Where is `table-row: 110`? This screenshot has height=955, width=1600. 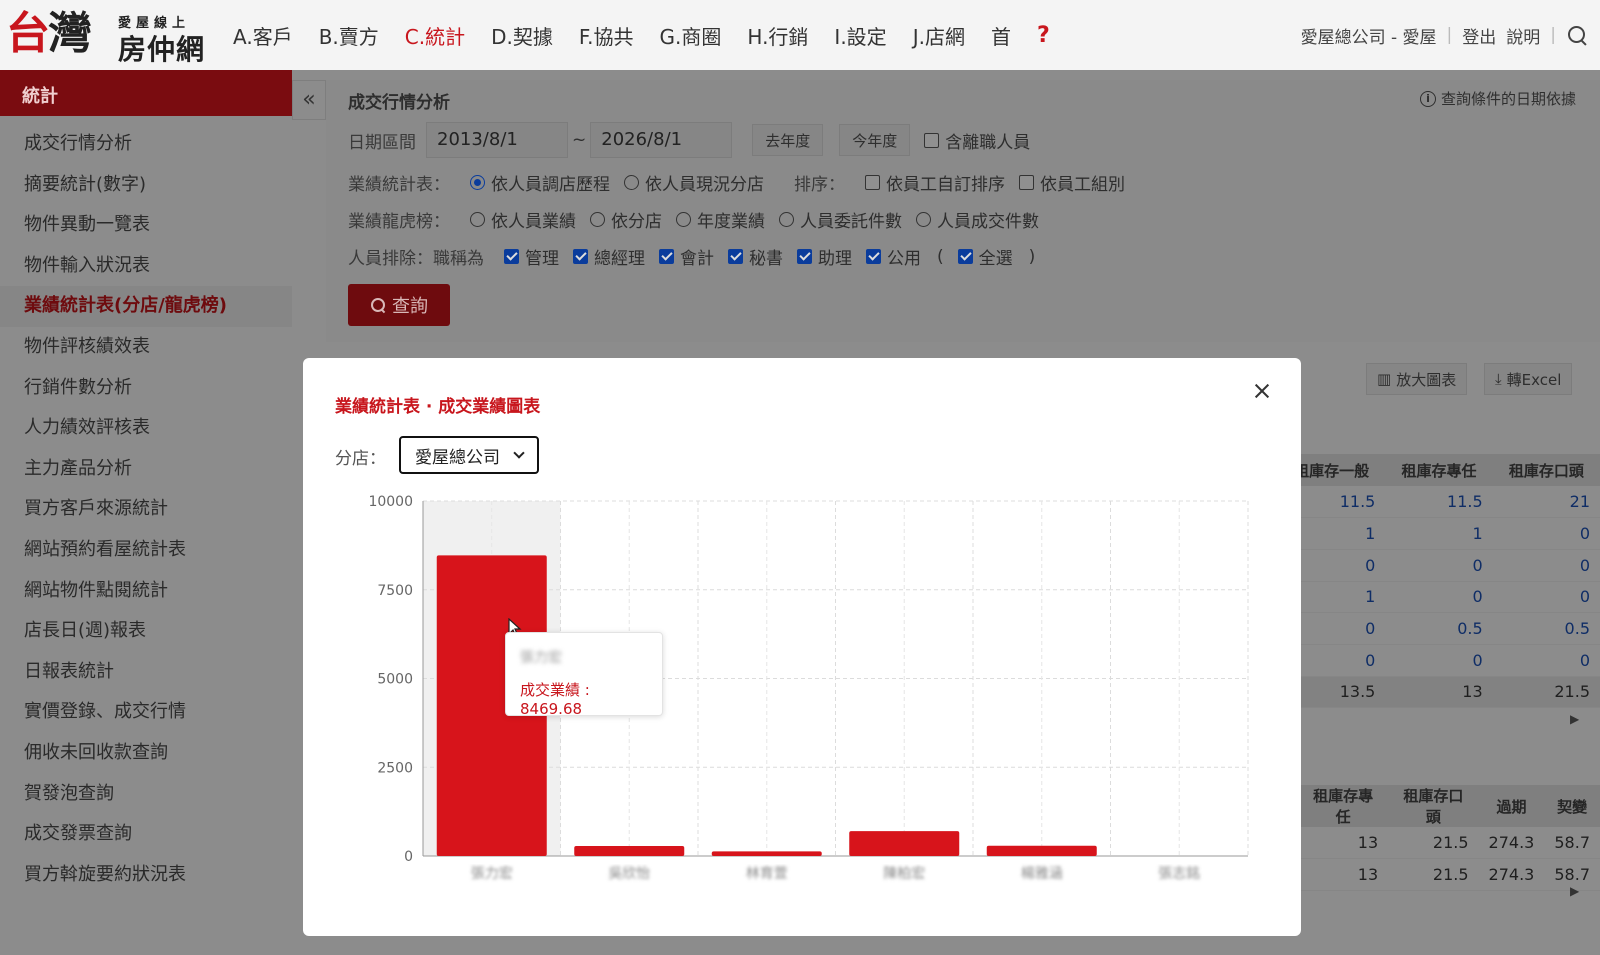 table-row: 110 is located at coordinates (1439, 533).